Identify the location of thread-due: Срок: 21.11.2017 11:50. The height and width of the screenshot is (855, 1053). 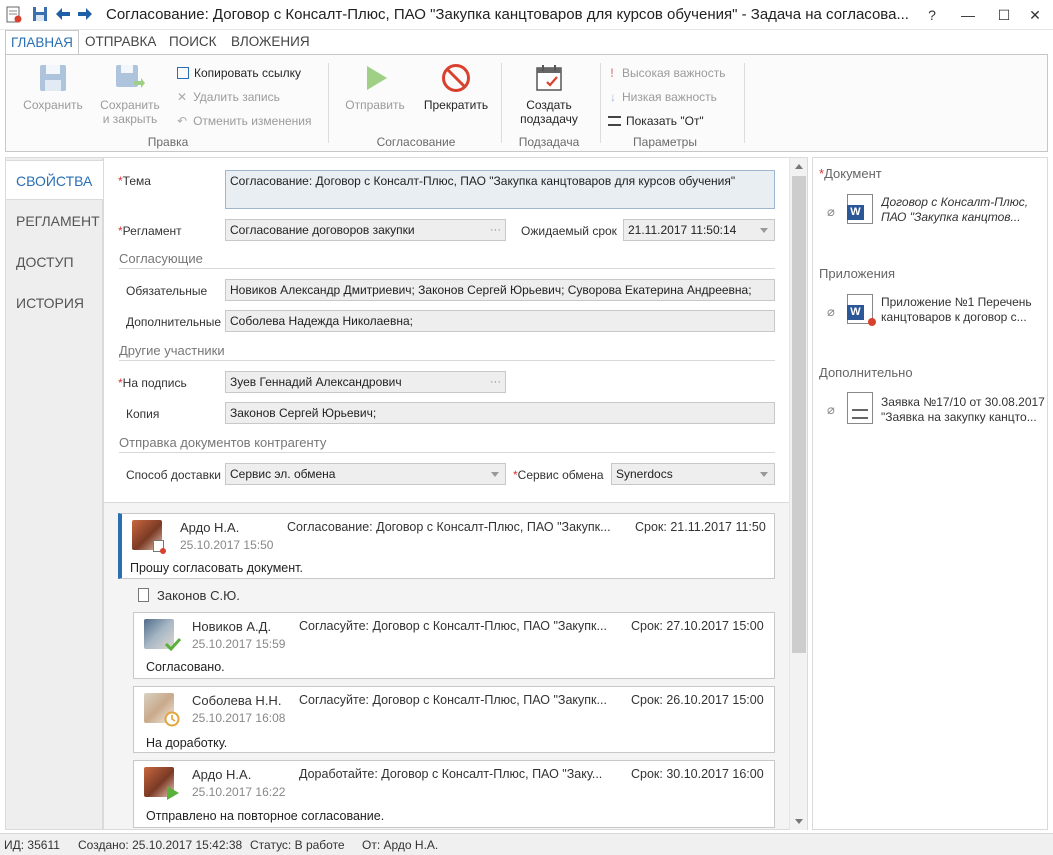
(700, 527).